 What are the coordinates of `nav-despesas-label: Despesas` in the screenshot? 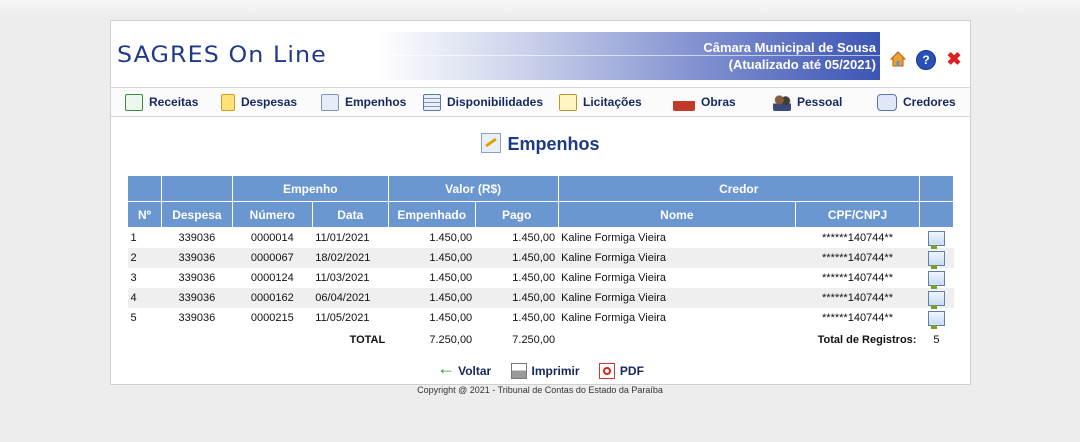 It's located at (269, 102).